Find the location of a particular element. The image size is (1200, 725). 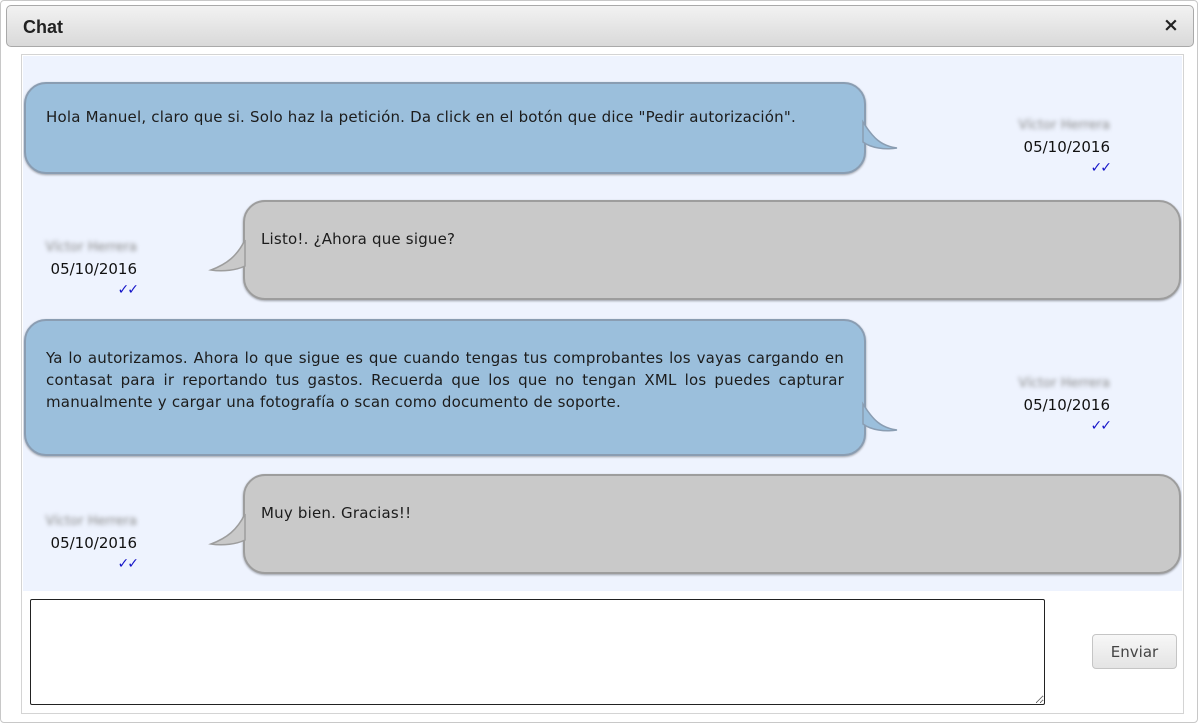

dialog-titlebar: Chat × is located at coordinates (600, 26).